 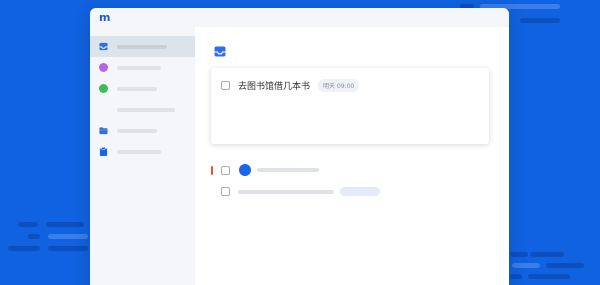 What do you see at coordinates (350, 106) in the screenshot?
I see `task-card: 去图书馆借几本书 明天 09:00` at bounding box center [350, 106].